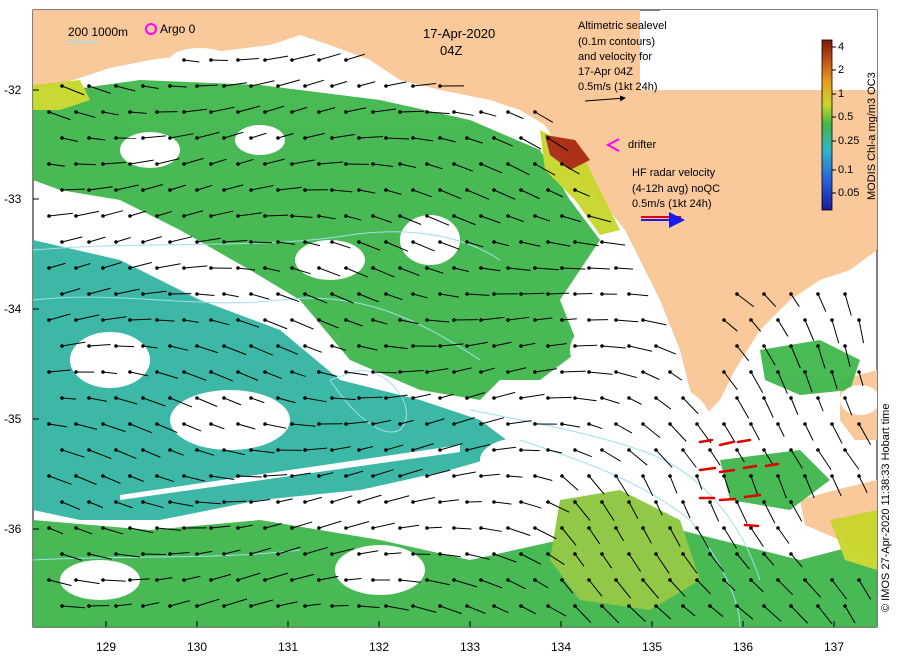  Describe the element at coordinates (768, 50) in the screenshot. I see `colorbar-background` at that location.